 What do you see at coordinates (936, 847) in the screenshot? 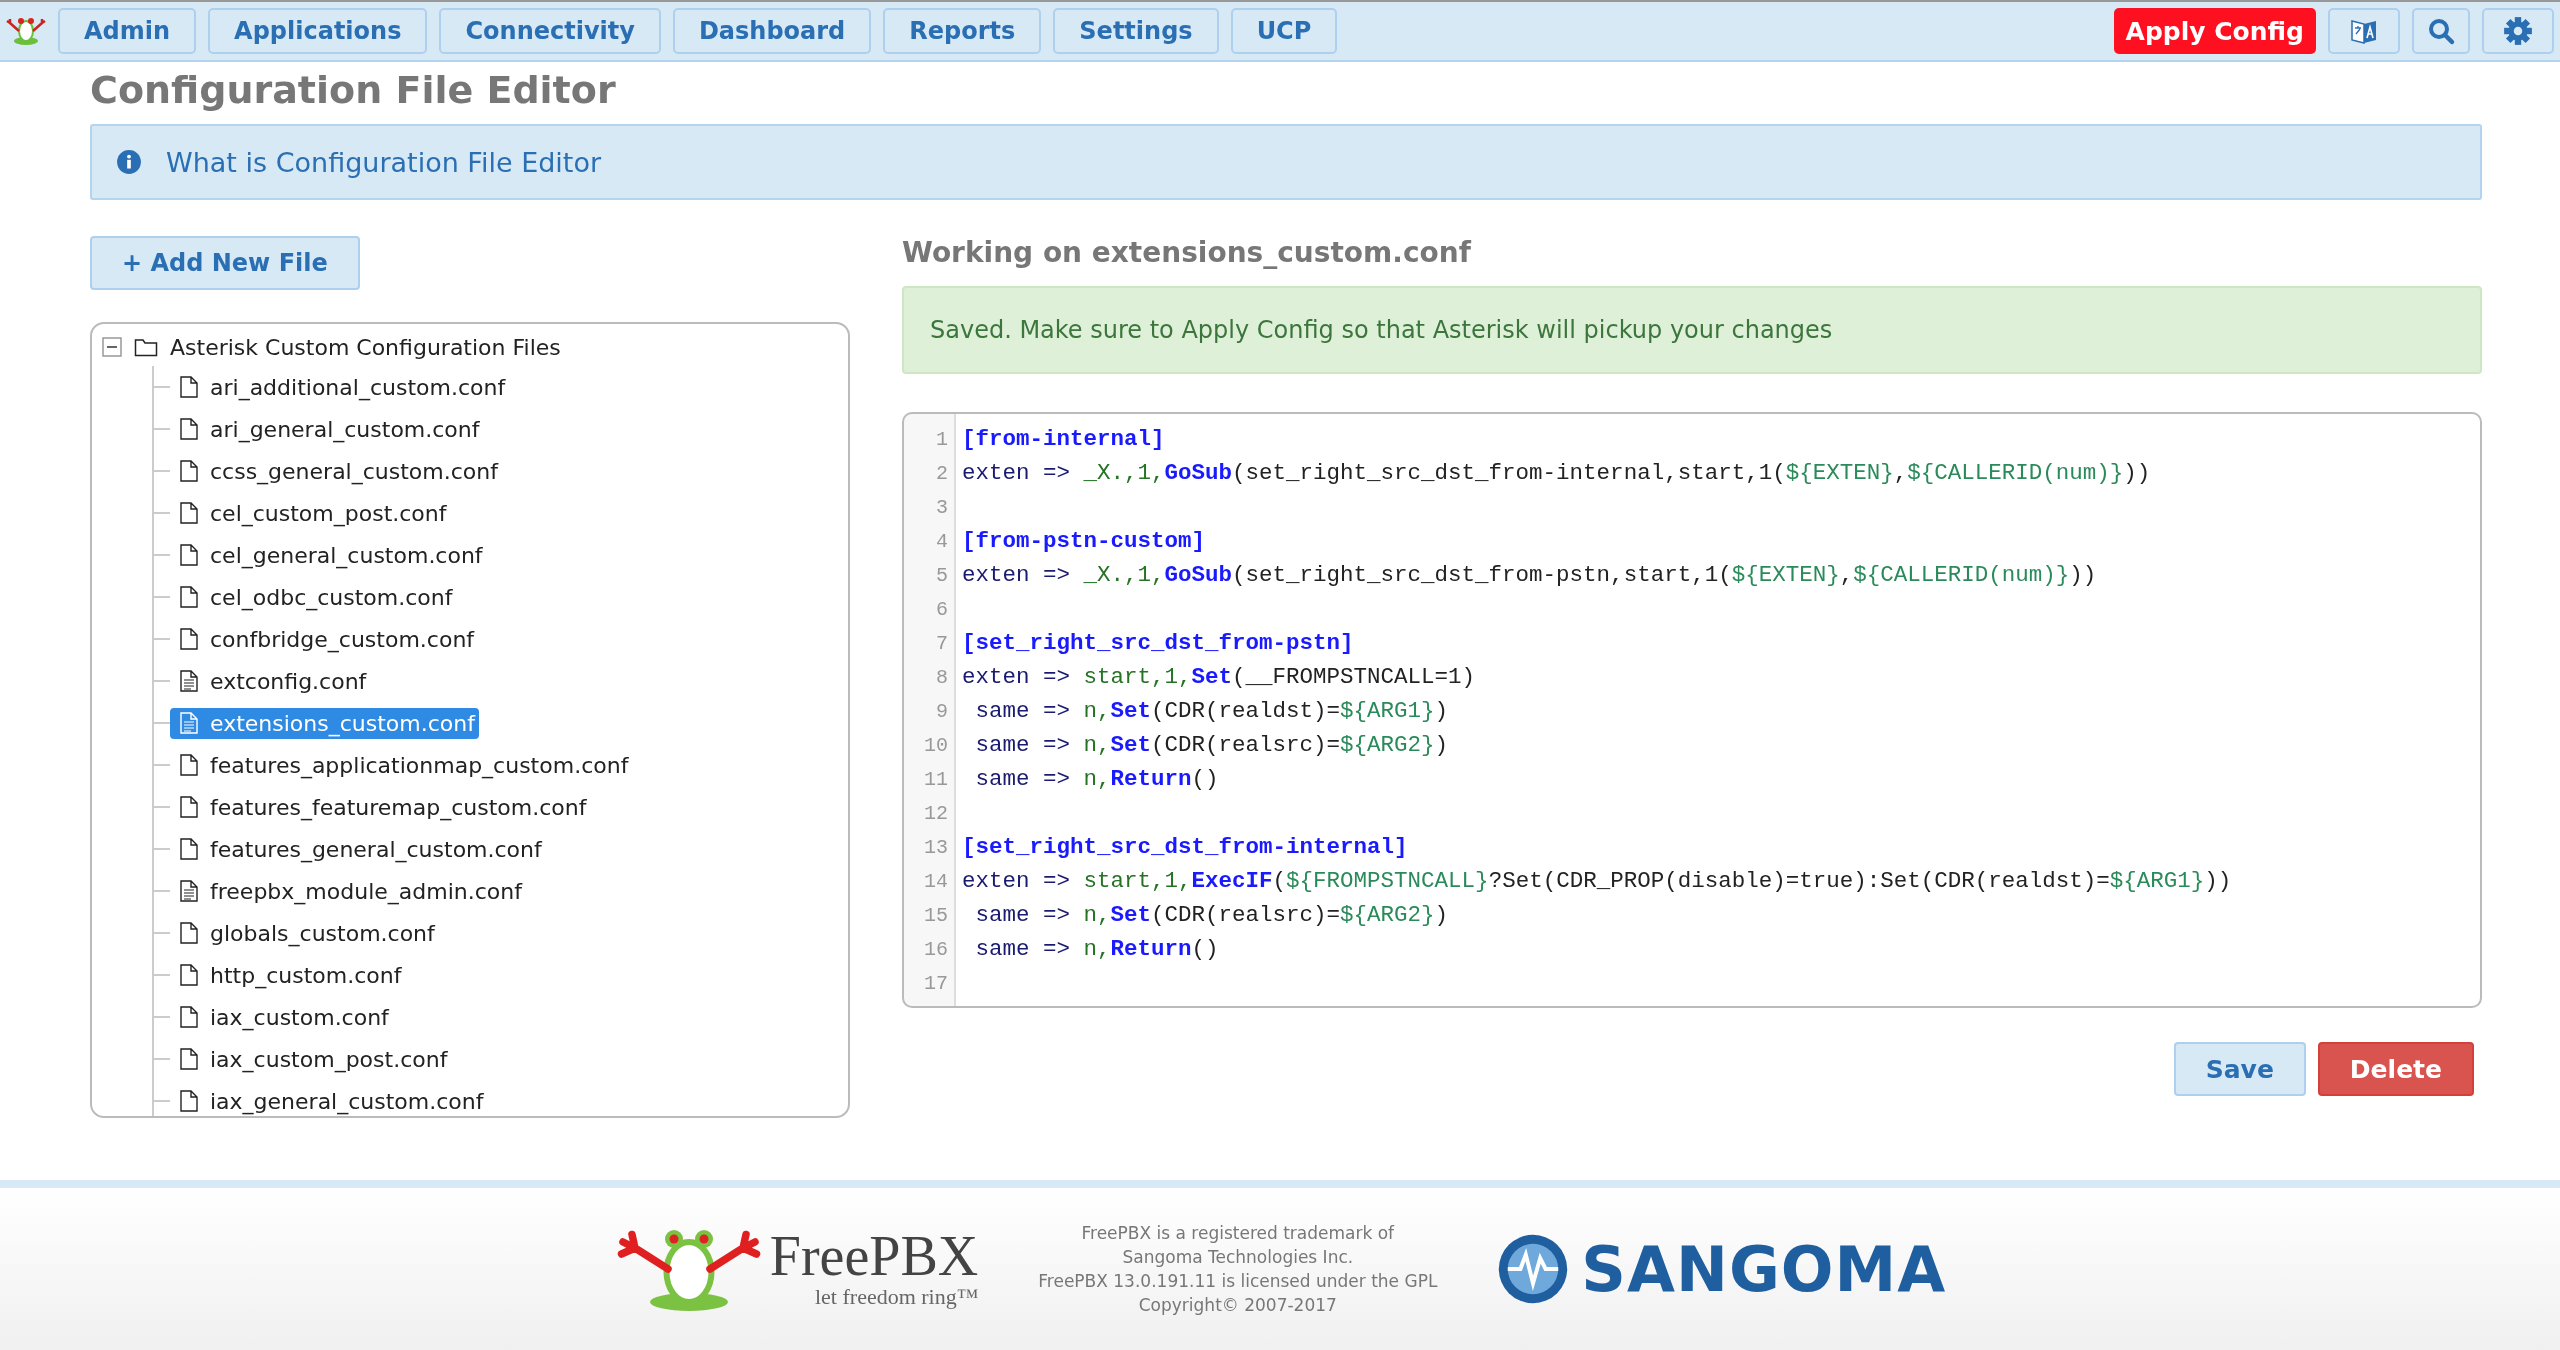
I see `line-number: 13` at bounding box center [936, 847].